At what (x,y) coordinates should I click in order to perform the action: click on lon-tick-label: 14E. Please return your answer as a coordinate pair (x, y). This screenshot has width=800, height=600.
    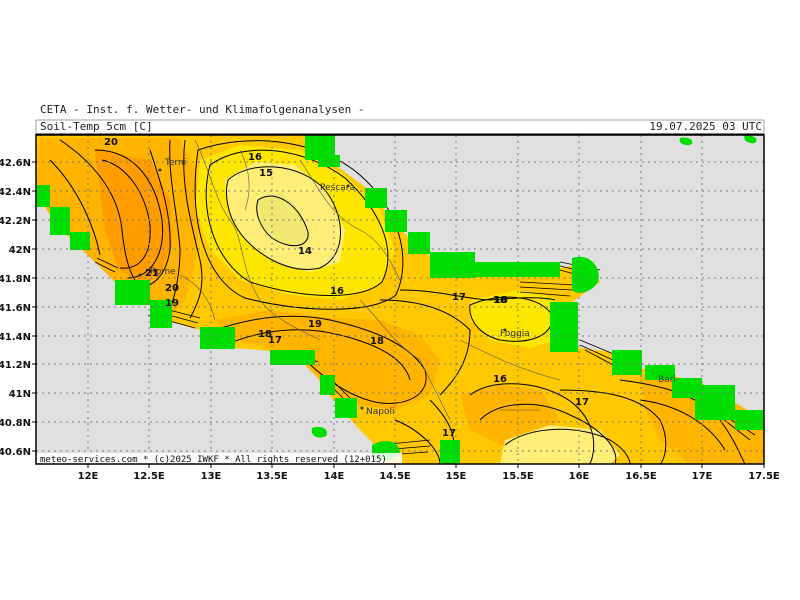
    Looking at the image, I should click on (334, 476).